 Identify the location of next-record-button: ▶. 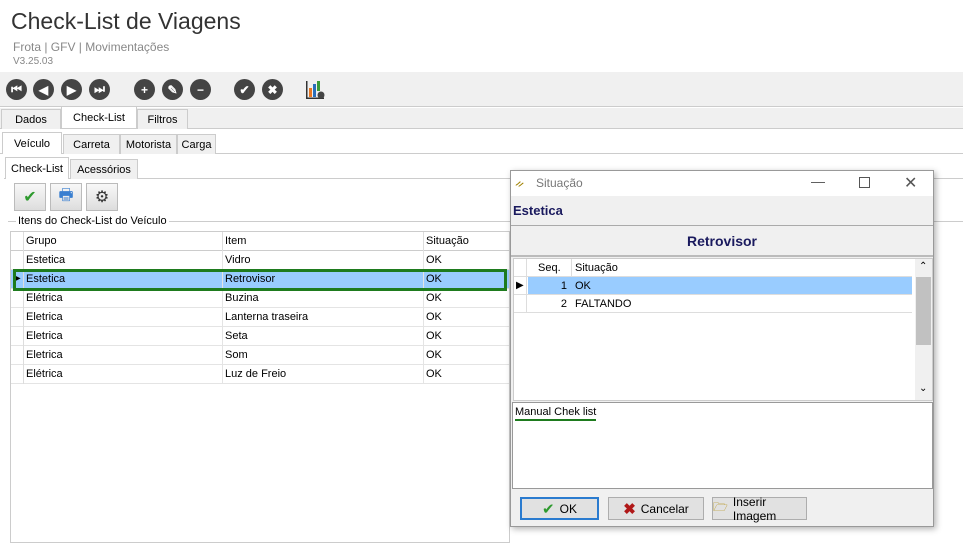
(71, 89).